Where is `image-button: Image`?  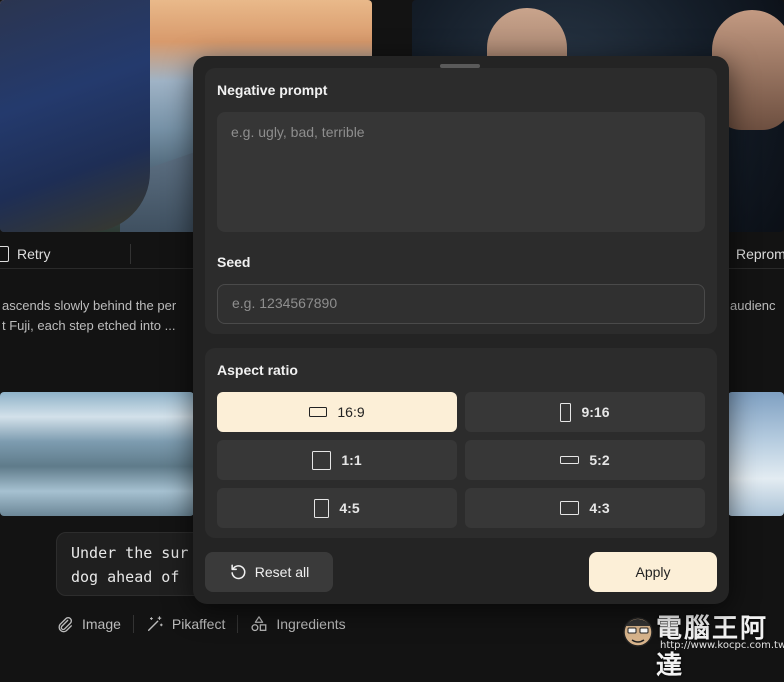 image-button: Image is located at coordinates (88, 624).